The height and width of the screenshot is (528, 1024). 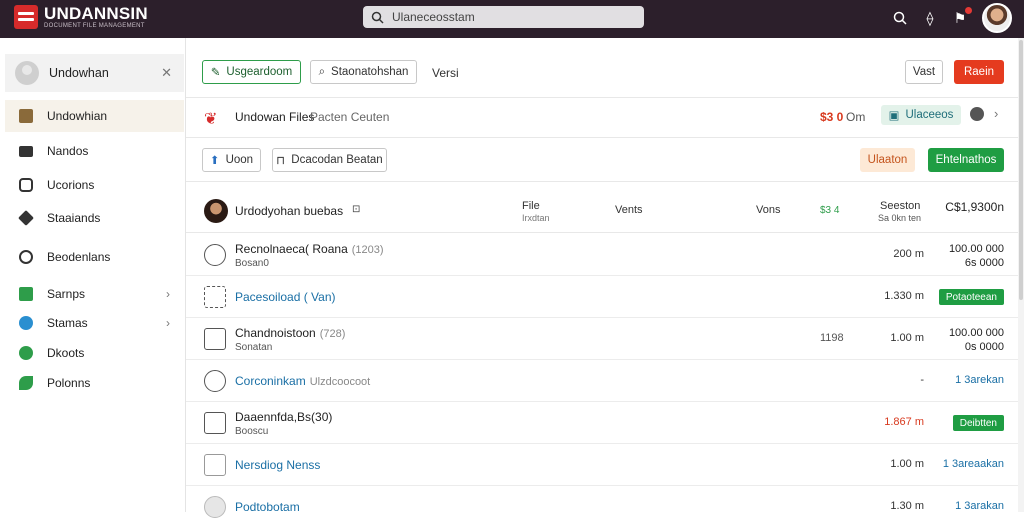 I want to click on col-vons: Vons, so click(x=768, y=210).